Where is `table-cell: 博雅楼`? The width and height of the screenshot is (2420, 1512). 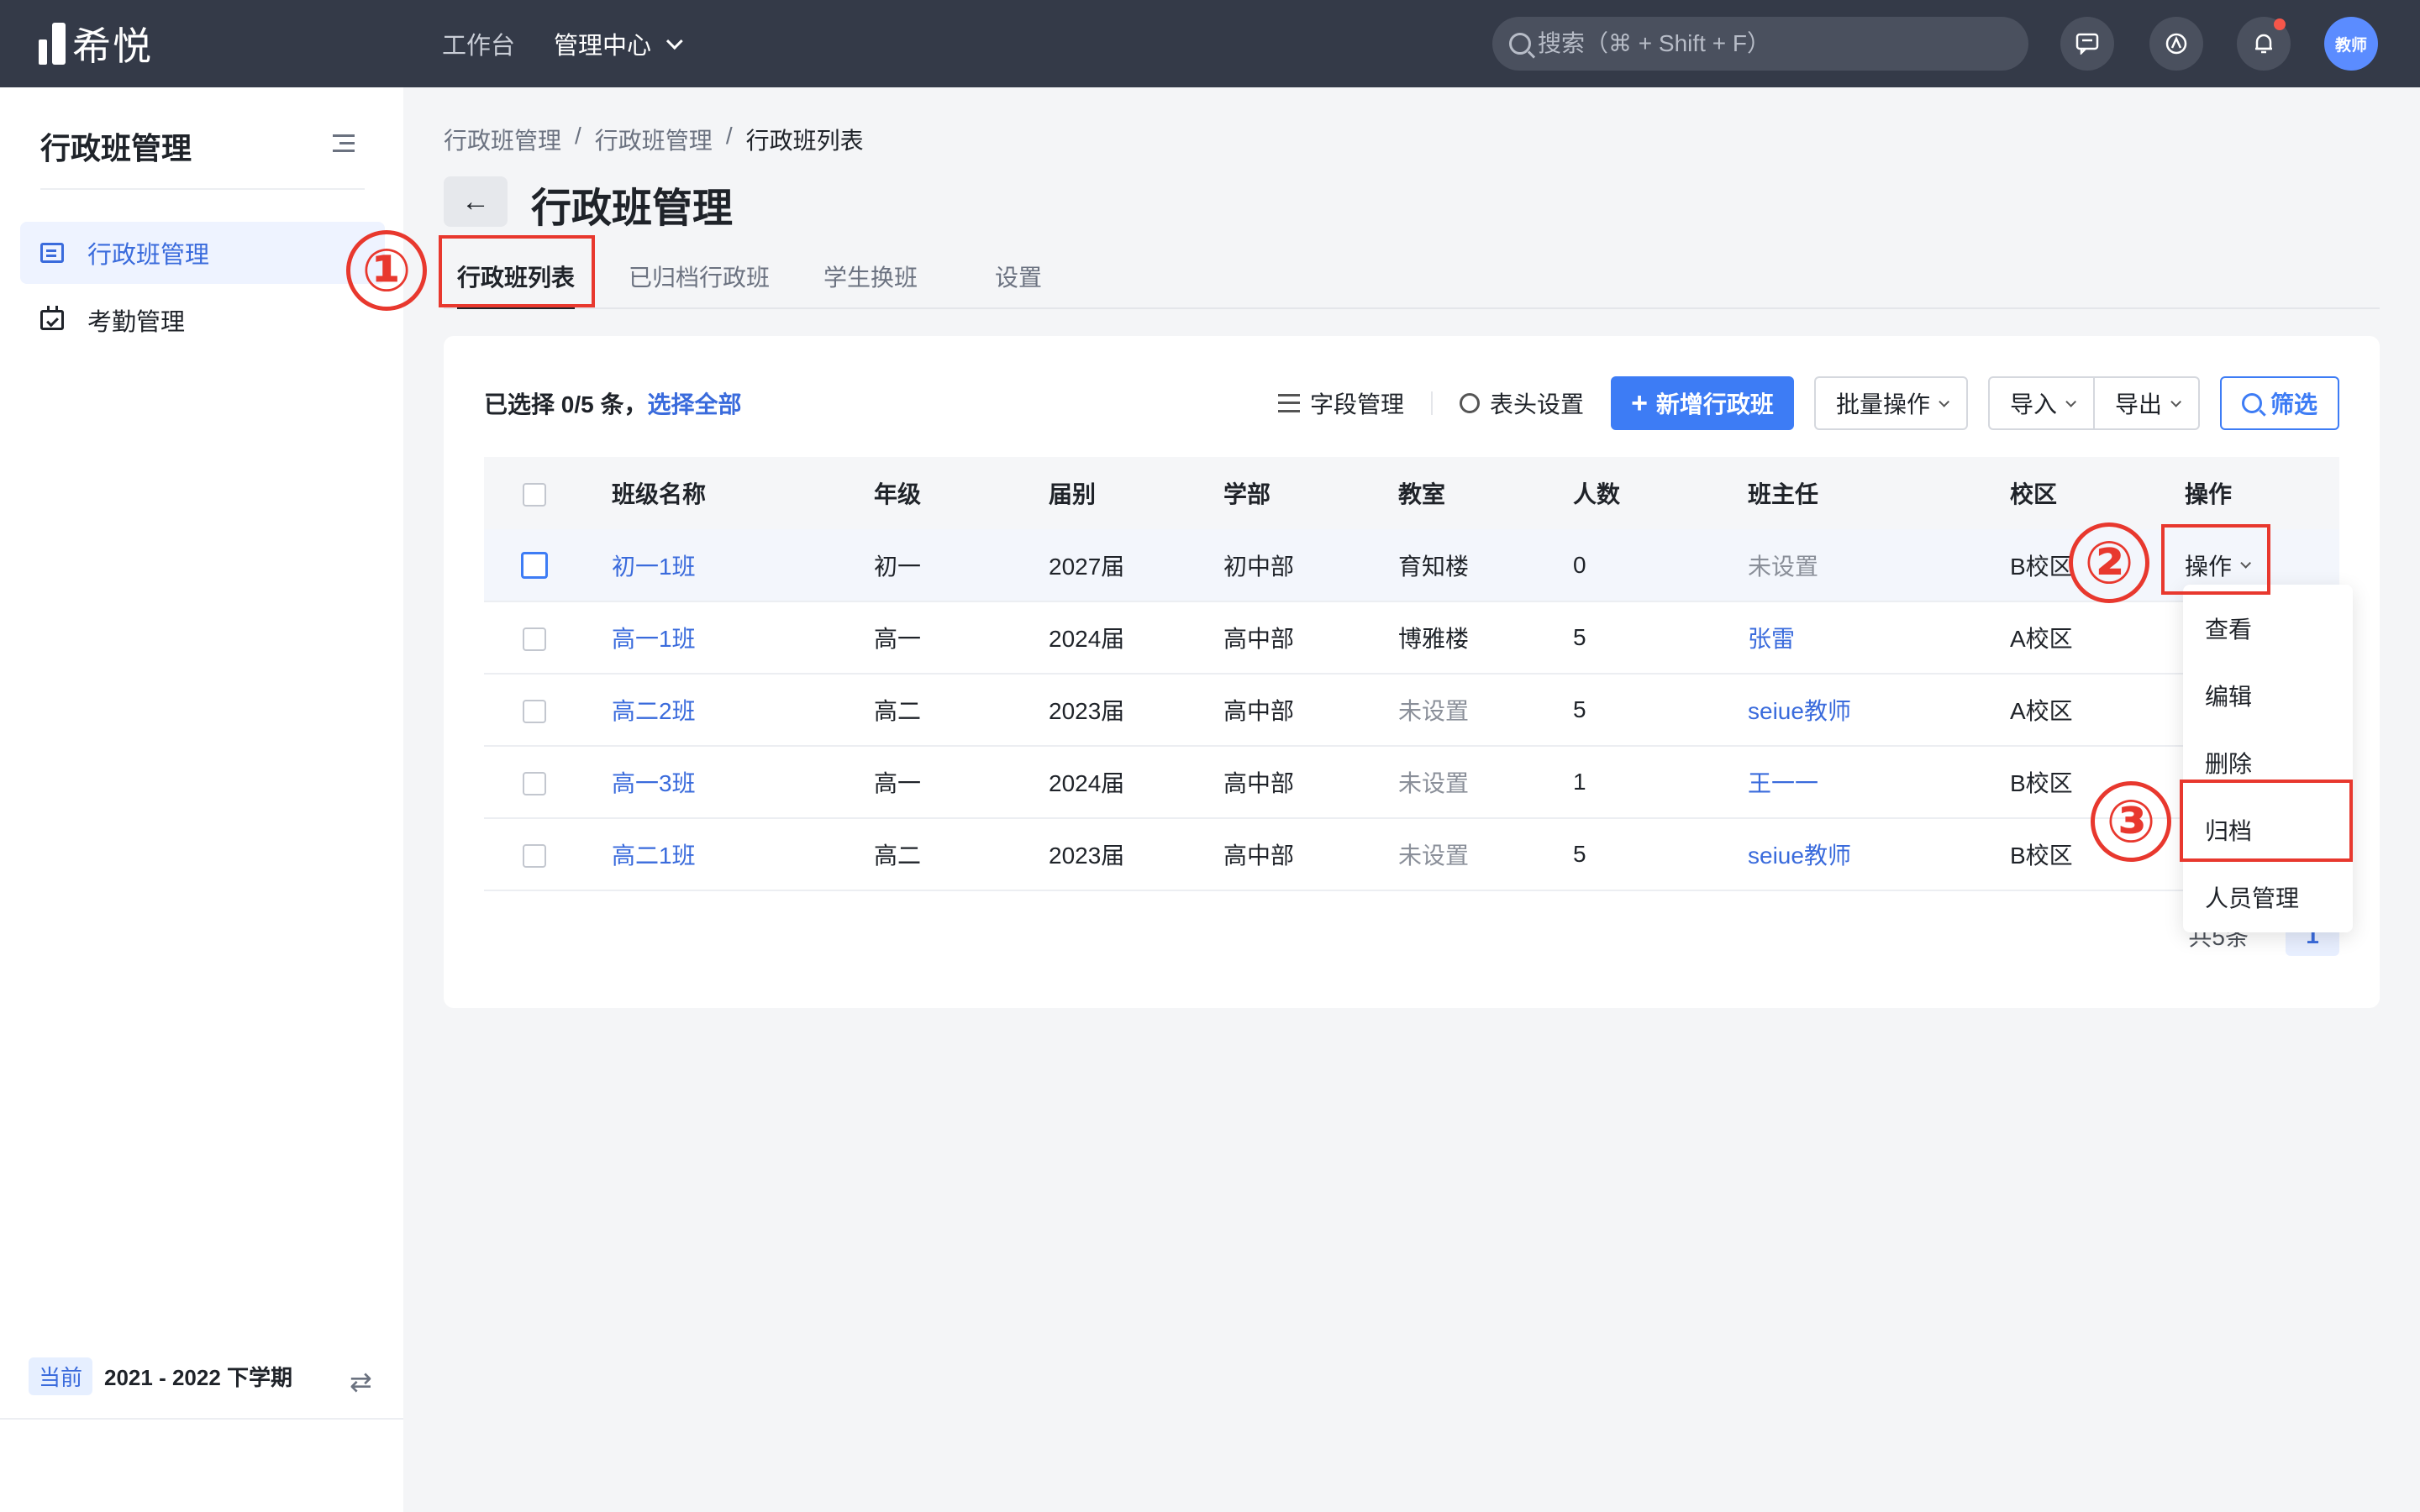
table-cell: 博雅楼 is located at coordinates (1485, 638).